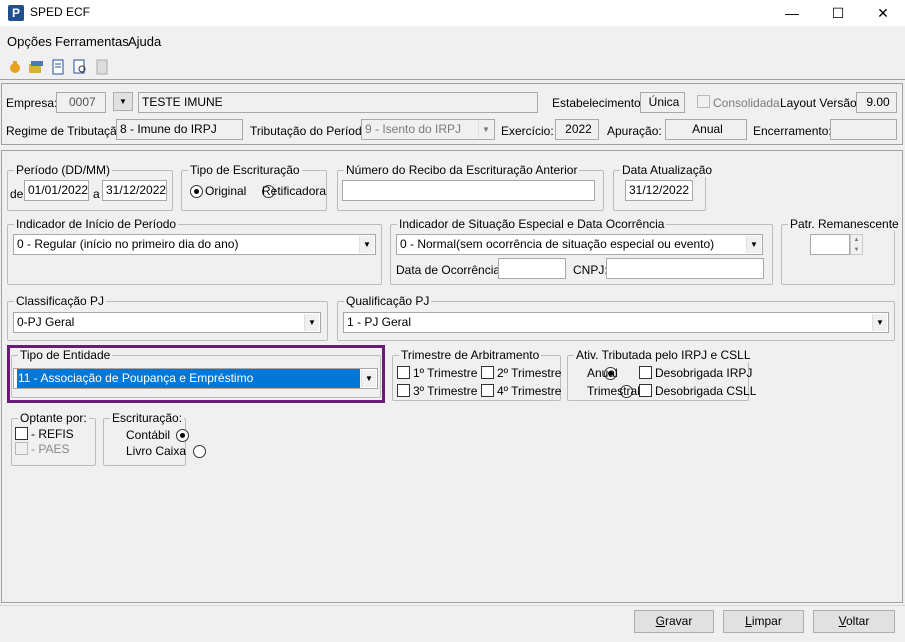  Describe the element at coordinates (96, 224) in the screenshot. I see `indicador-inicio-legend: Indicador de Início de Período` at that location.